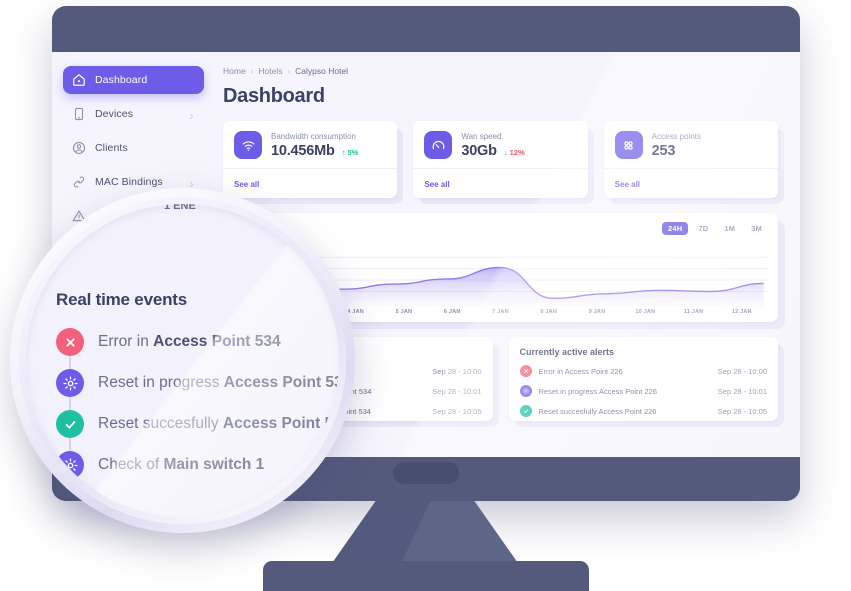 This screenshot has width=851, height=591. Describe the element at coordinates (756, 228) in the screenshot. I see `range-tab-3m: 3M` at that location.